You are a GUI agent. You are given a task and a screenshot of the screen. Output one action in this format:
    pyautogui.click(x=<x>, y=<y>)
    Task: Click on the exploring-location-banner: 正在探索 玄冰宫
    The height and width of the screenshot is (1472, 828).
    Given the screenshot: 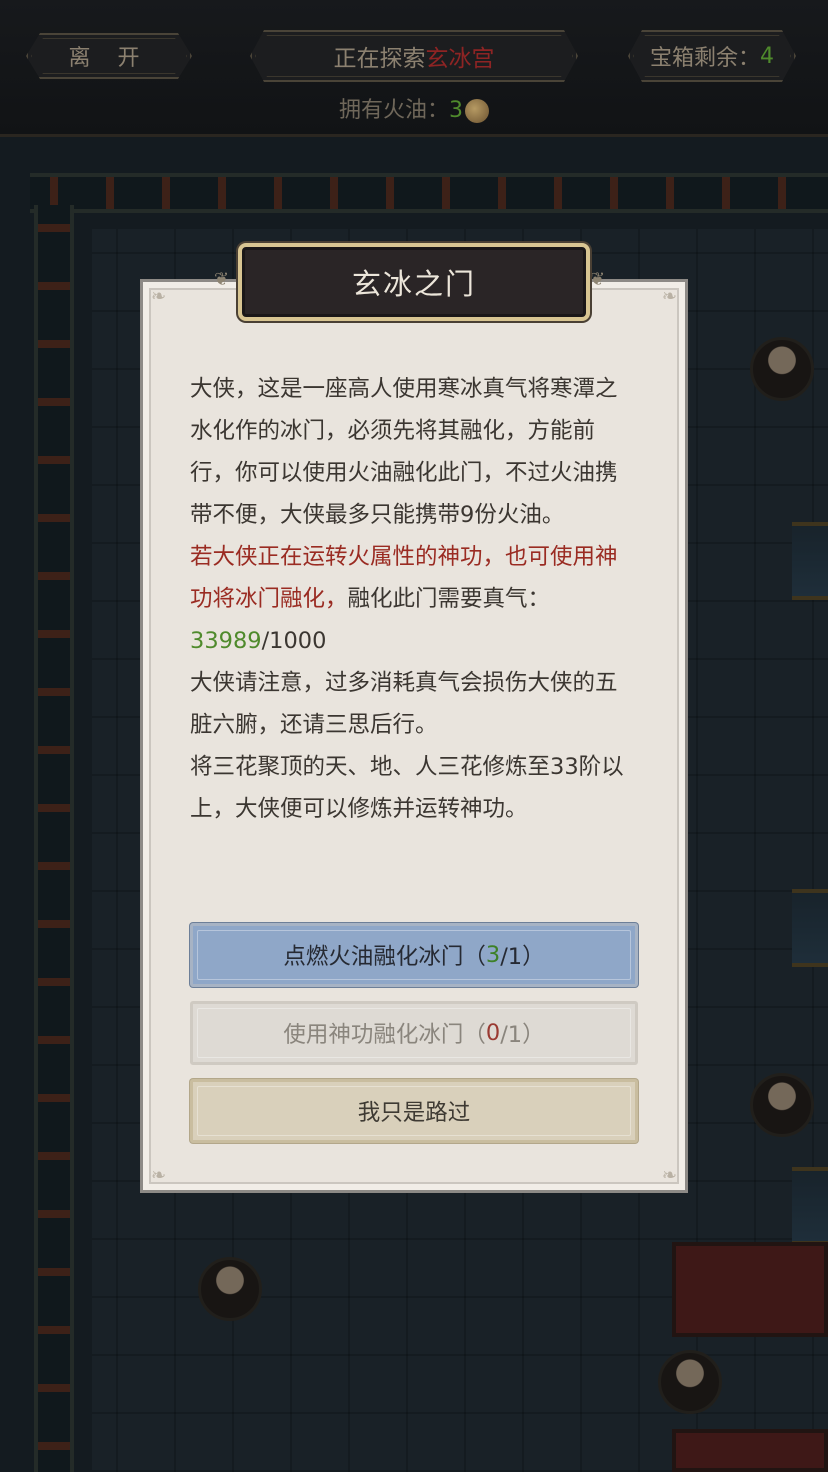 What is the action you would take?
    pyautogui.click(x=414, y=56)
    